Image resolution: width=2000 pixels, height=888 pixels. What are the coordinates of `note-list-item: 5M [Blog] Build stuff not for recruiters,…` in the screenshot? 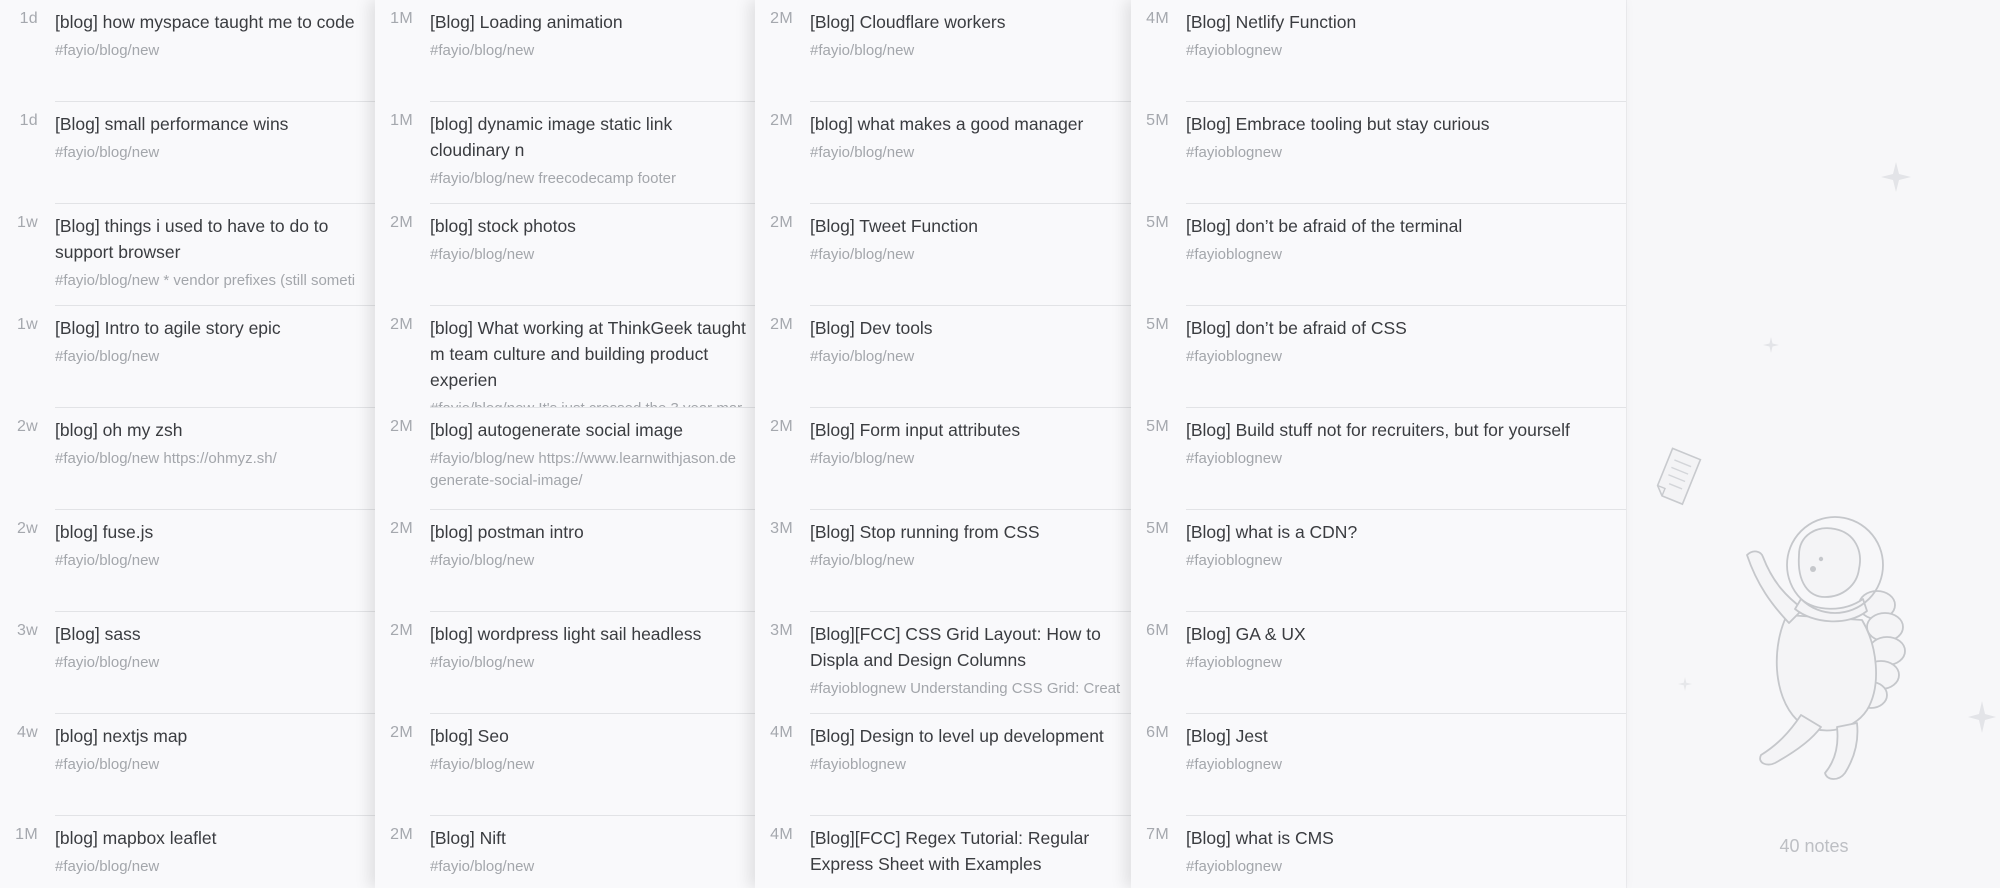 It's located at (1378, 459).